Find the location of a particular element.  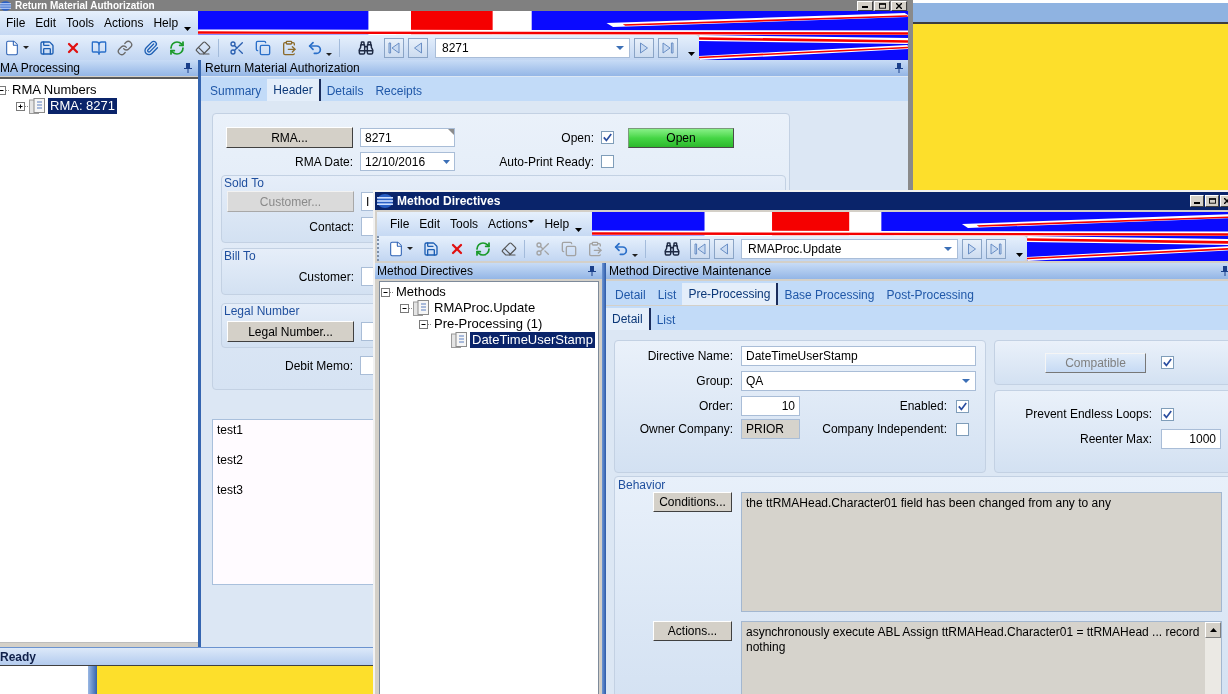

tree-item: DateTimeUserStamp is located at coordinates (532, 340).